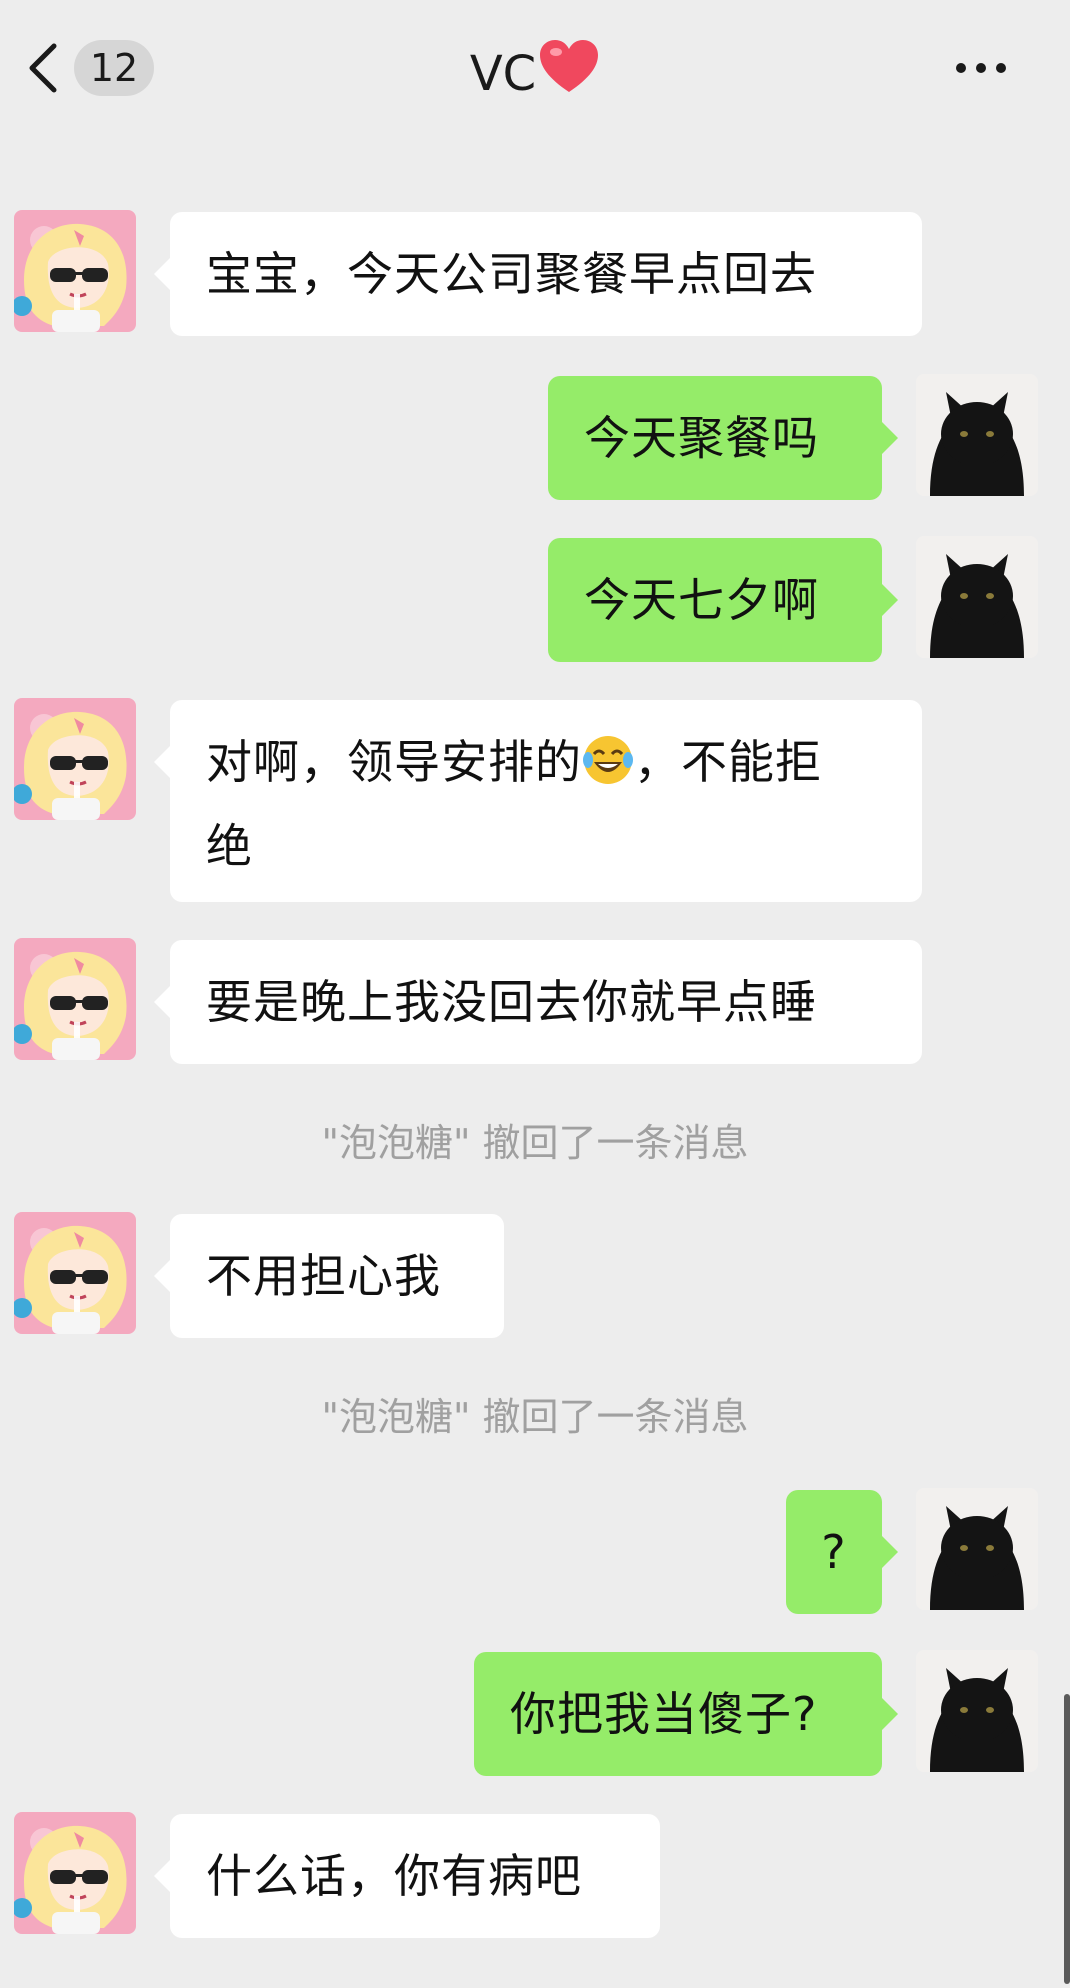  I want to click on more-options-button, so click(986, 68).